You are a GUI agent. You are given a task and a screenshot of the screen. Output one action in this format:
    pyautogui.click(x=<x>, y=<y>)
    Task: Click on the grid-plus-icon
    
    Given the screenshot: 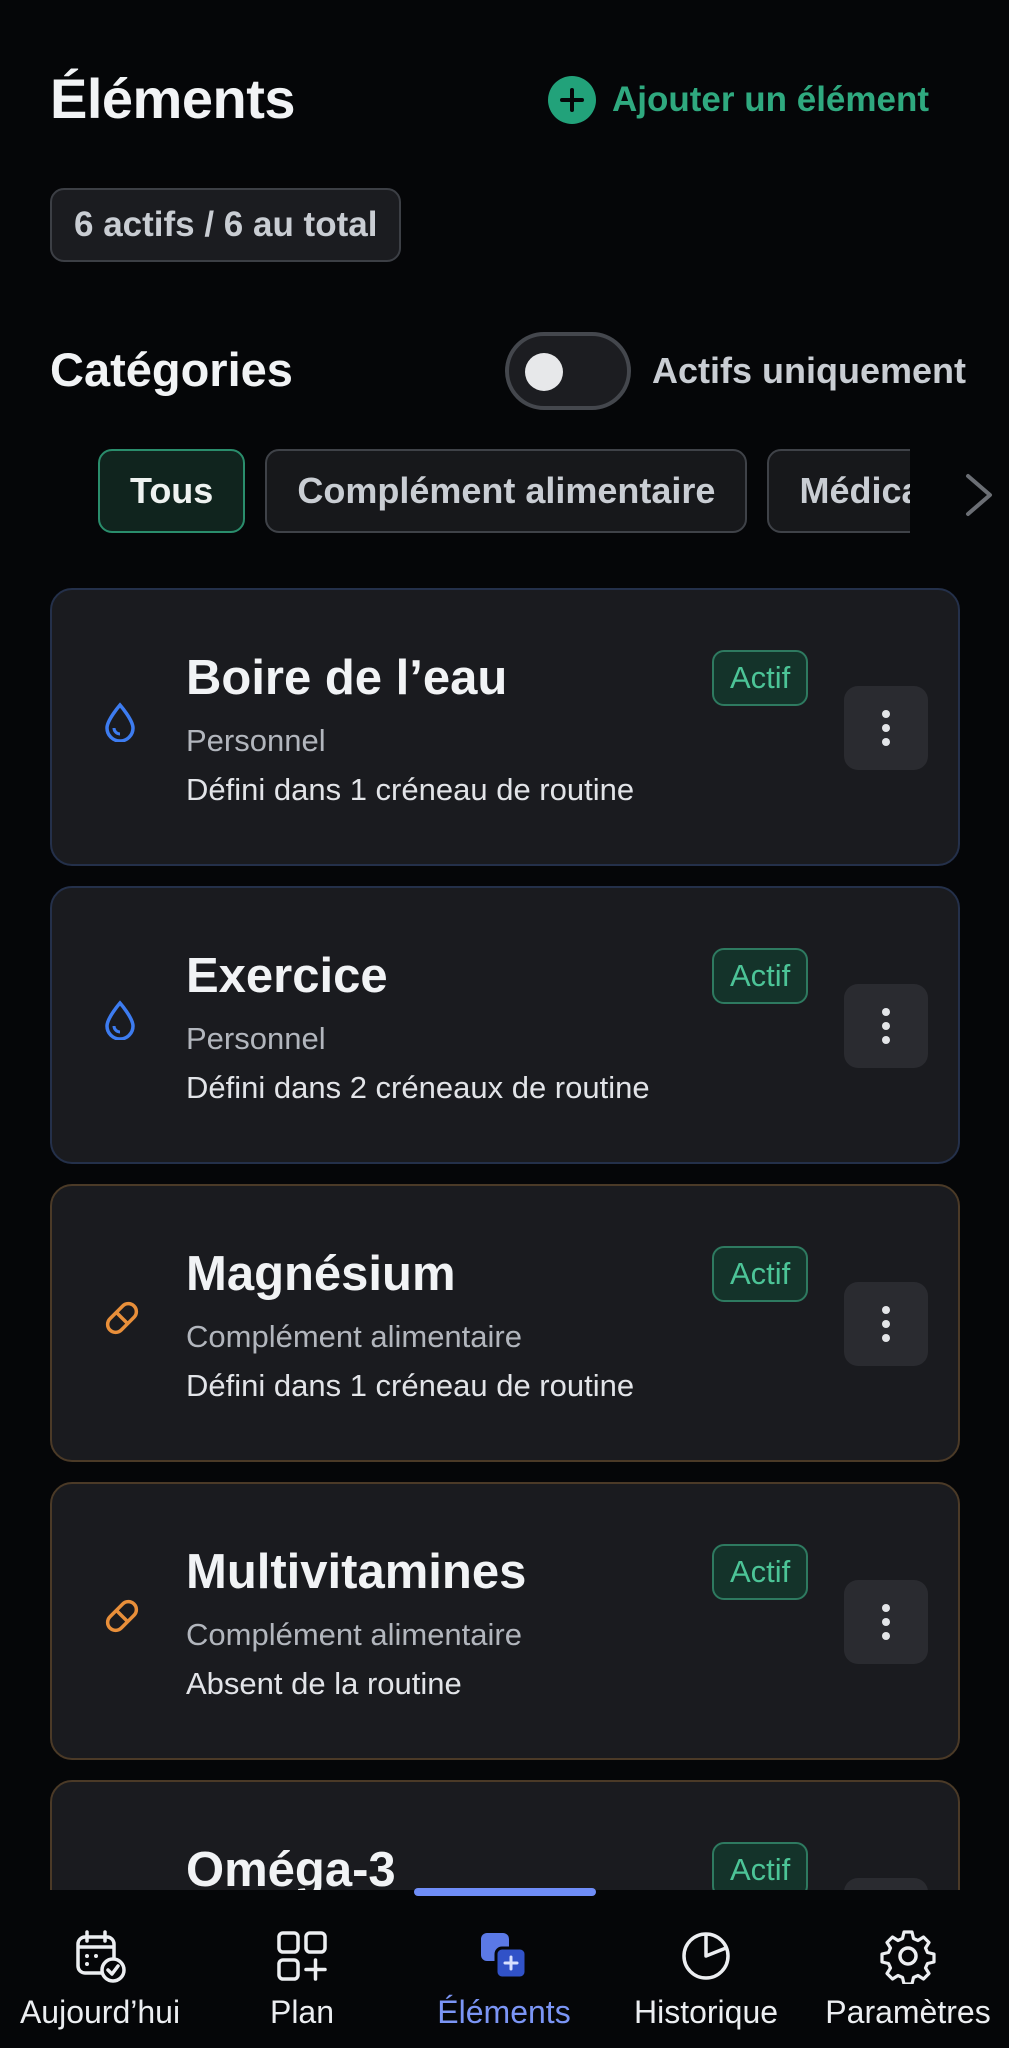 What is the action you would take?
    pyautogui.click(x=302, y=1956)
    